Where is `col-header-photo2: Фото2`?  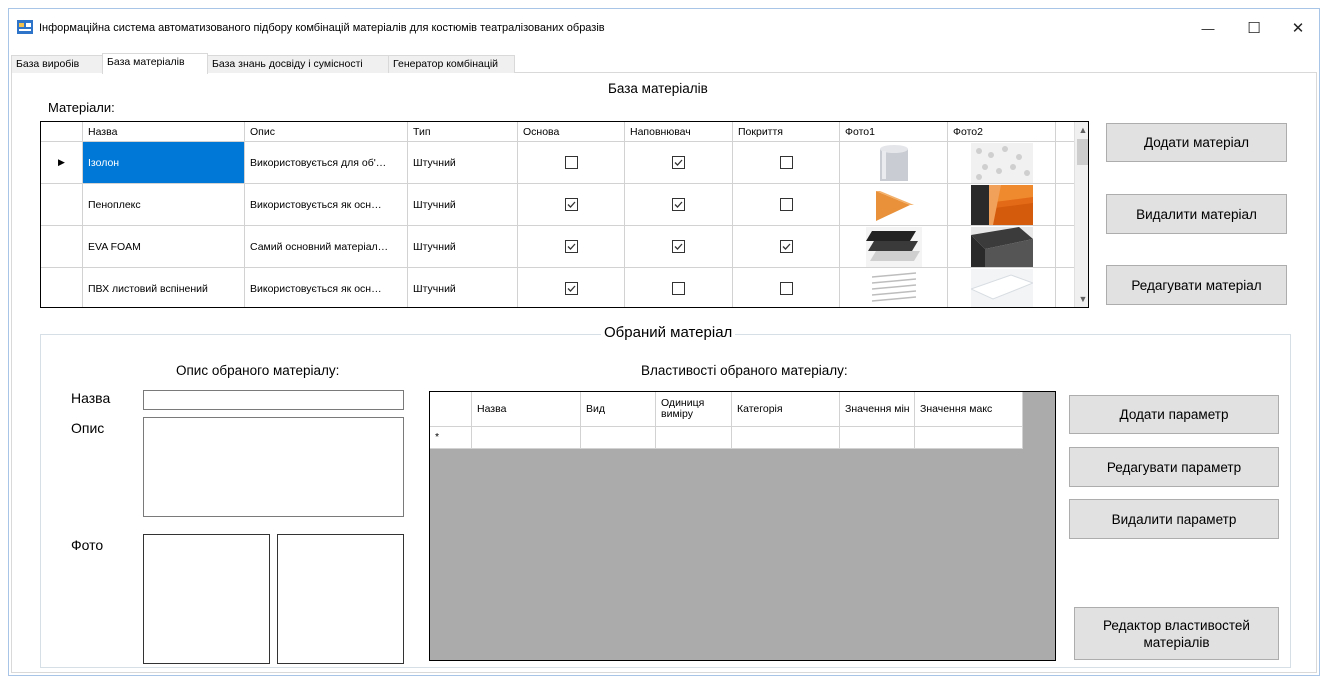 col-header-photo2: Фото2 is located at coordinates (1002, 131).